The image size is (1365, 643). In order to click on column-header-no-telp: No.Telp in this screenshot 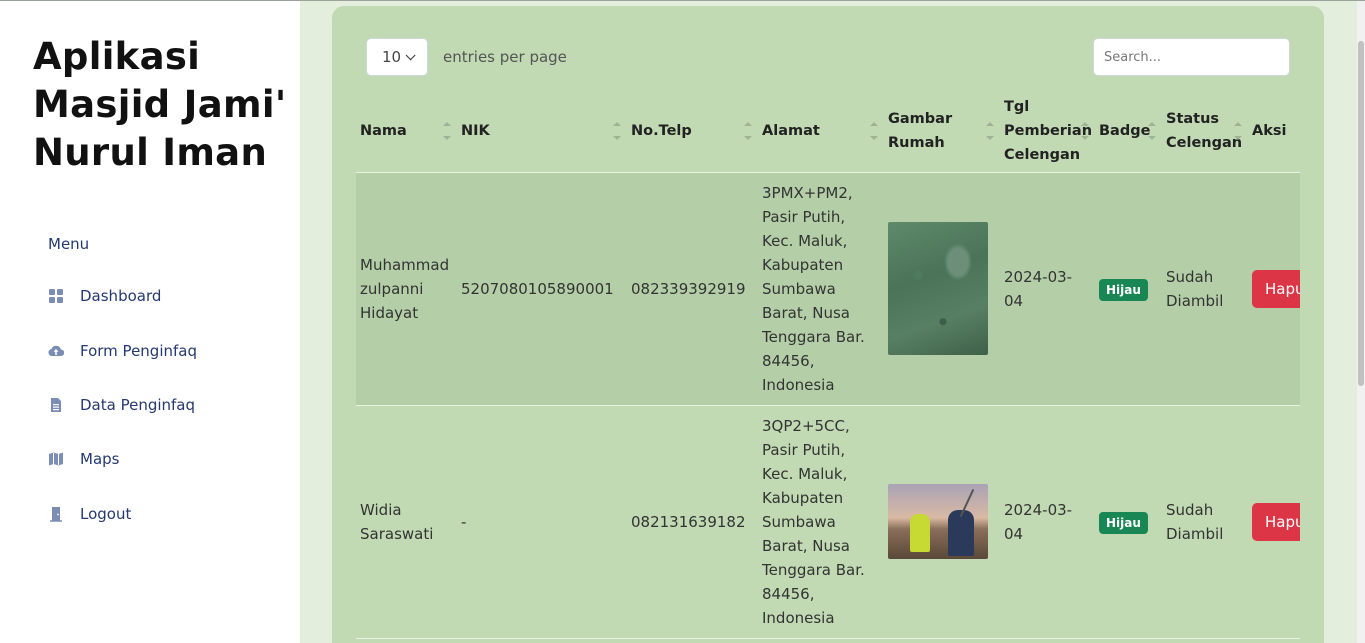, I will do `click(692, 131)`.